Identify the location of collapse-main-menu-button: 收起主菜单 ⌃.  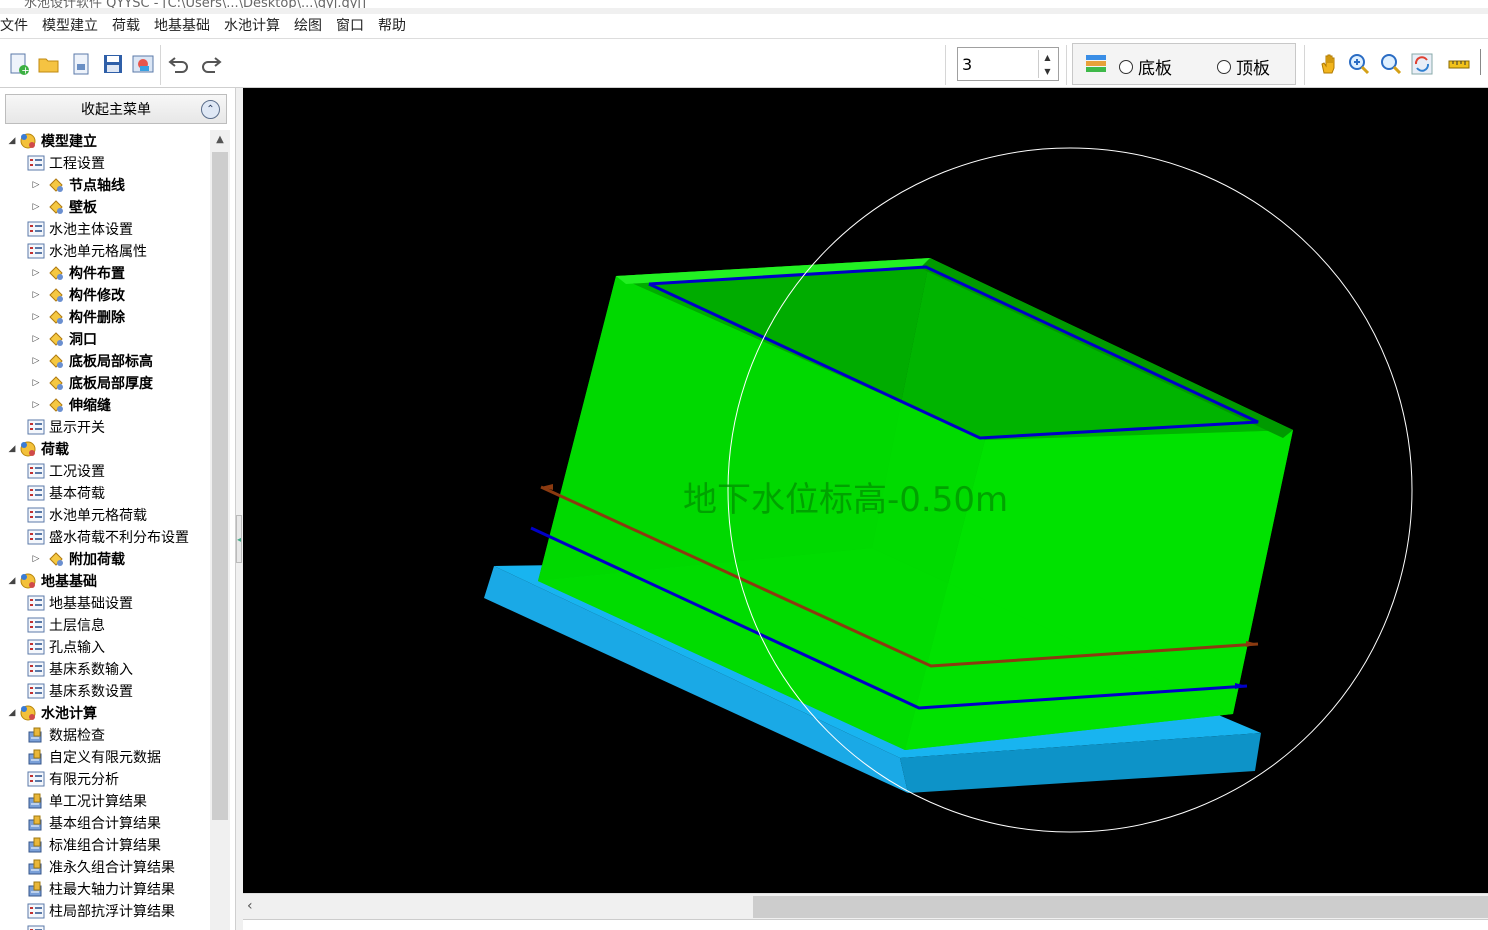
(116, 109).